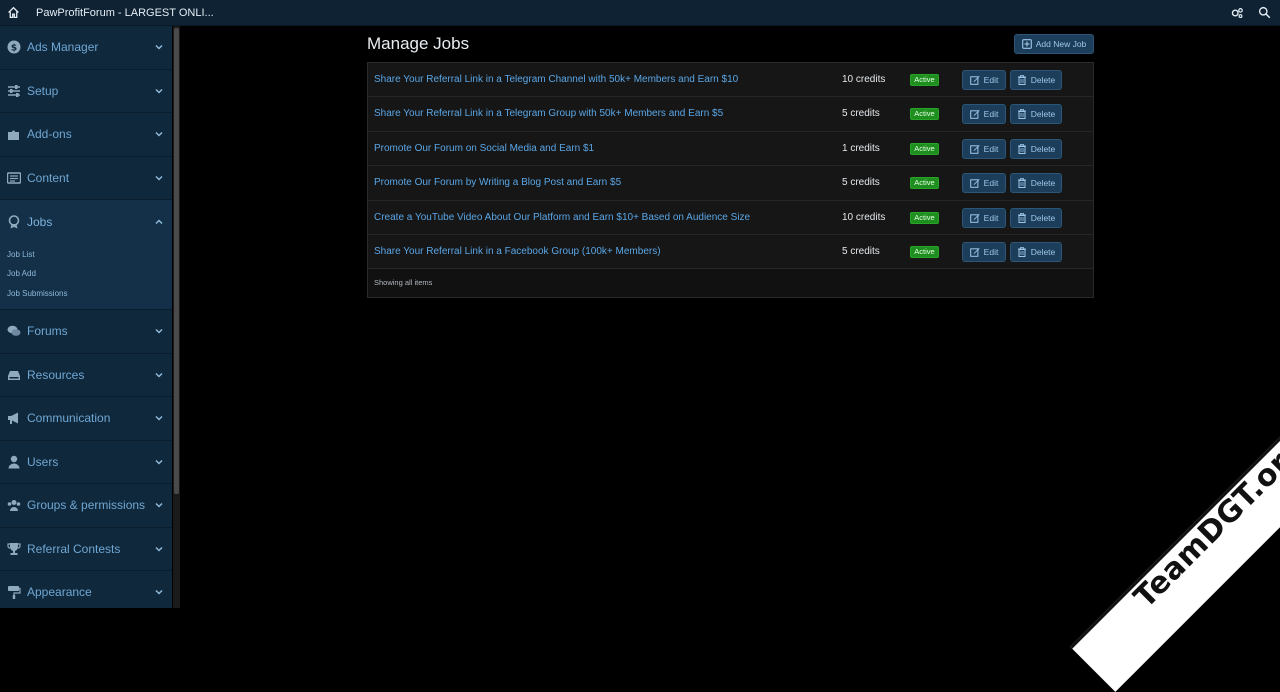  I want to click on sidebar-item-label: Add-ons, so click(49, 134).